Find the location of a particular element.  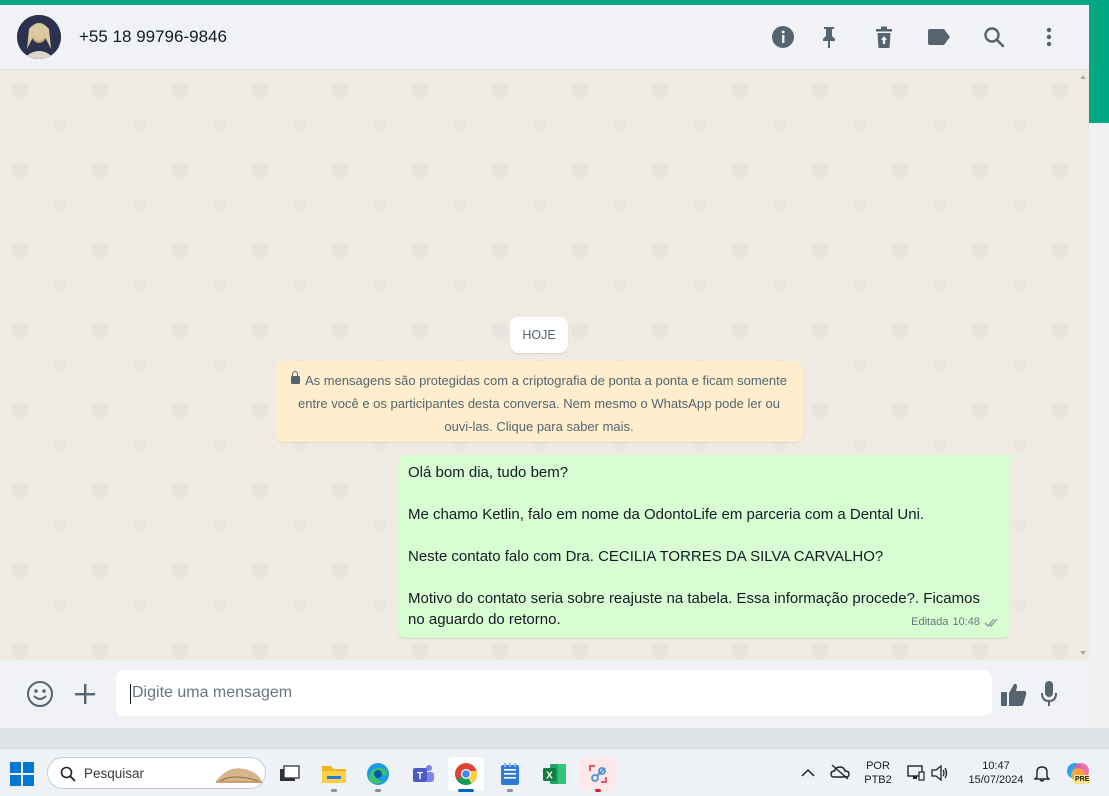

double-check-icon is located at coordinates (991, 622).